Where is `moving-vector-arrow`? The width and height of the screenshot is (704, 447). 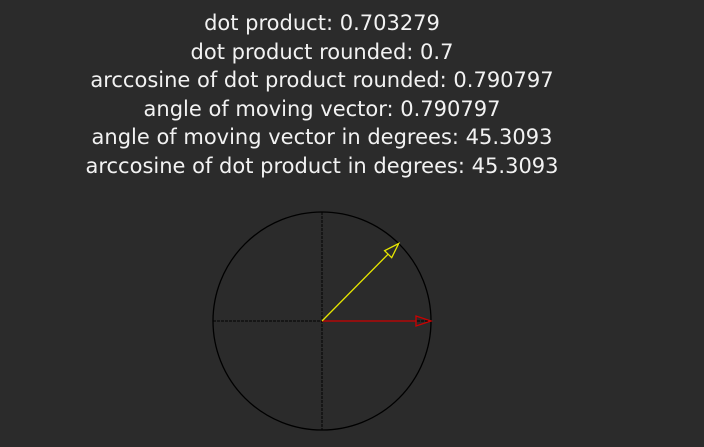 moving-vector-arrow is located at coordinates (361, 282).